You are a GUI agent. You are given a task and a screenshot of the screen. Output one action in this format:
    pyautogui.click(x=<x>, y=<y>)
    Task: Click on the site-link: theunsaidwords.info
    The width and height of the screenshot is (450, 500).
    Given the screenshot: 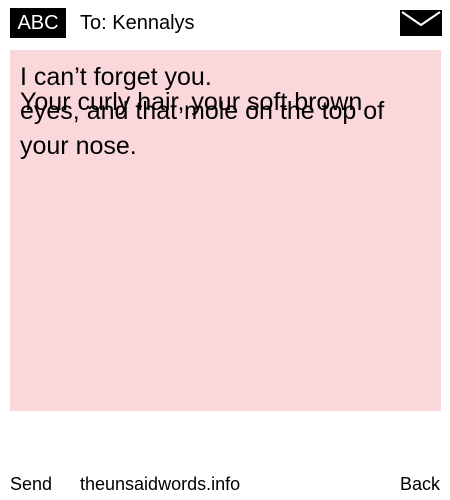 What is the action you would take?
    pyautogui.click(x=160, y=484)
    